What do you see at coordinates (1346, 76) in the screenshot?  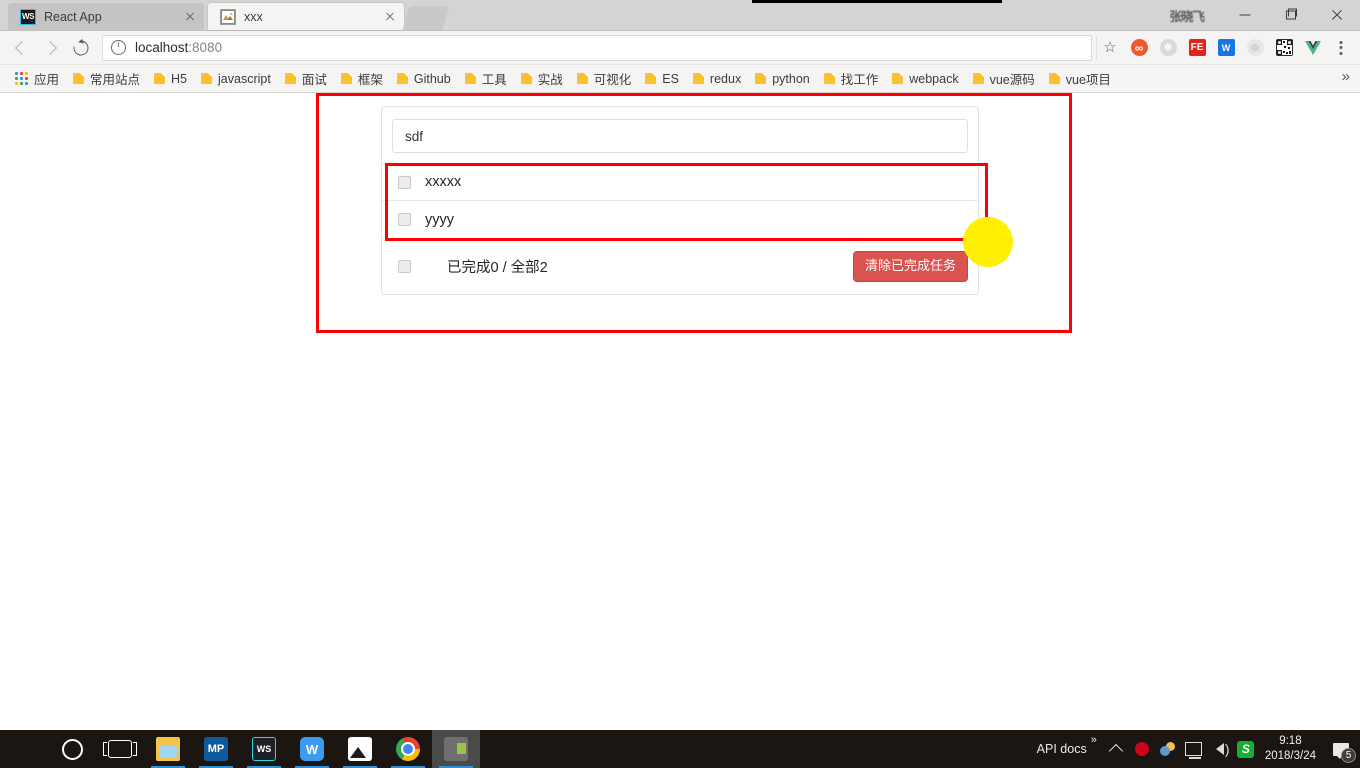 I see `bookmarks-overflow-button: »` at bounding box center [1346, 76].